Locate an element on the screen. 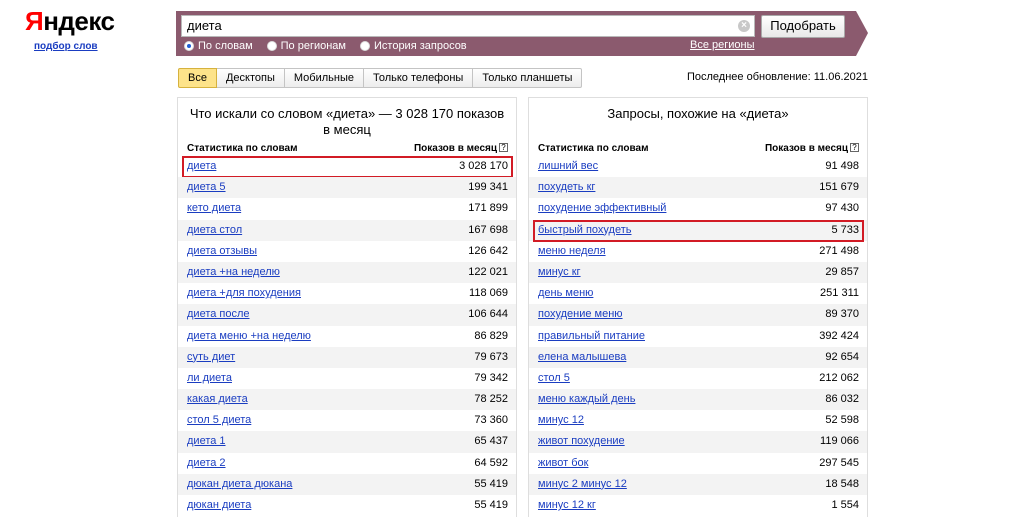 The height and width of the screenshot is (517, 1024). tab-phones-only: Только телефоны is located at coordinates (418, 78).